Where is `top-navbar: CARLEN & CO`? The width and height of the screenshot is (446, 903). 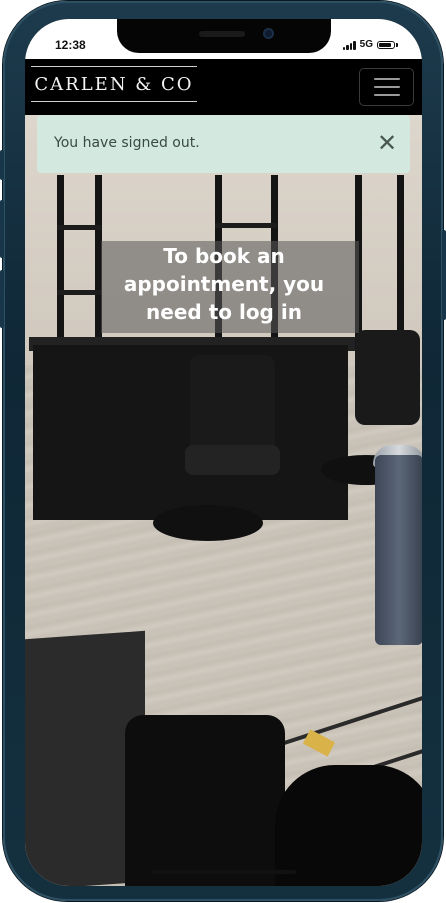 top-navbar: CARLEN & CO is located at coordinates (223, 87).